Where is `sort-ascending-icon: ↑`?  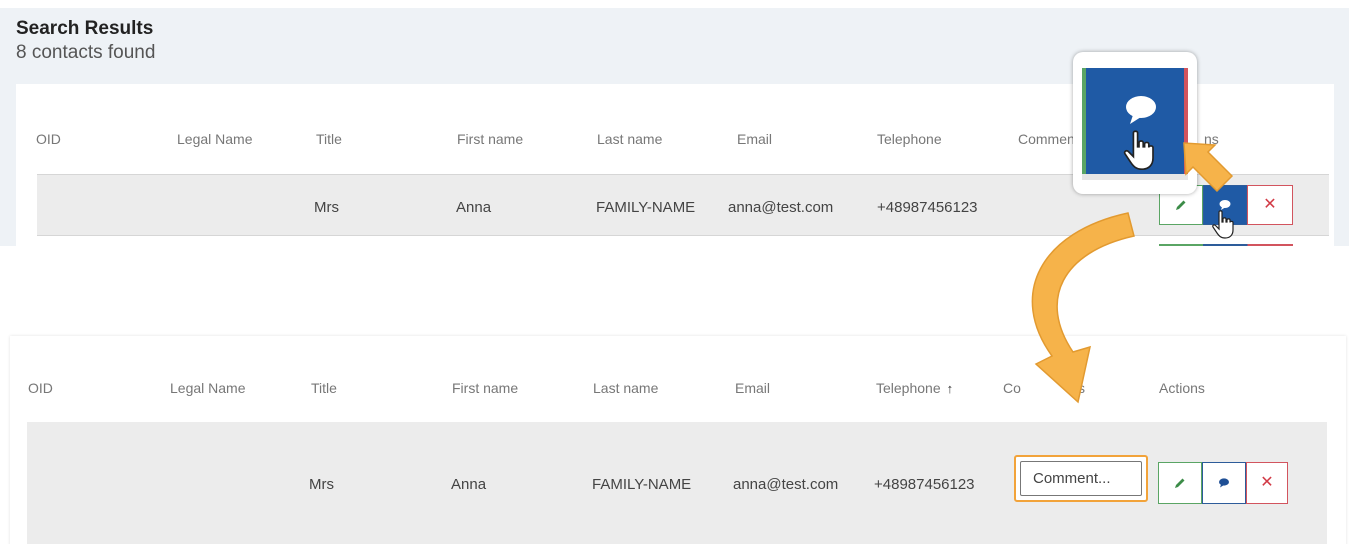 sort-ascending-icon: ↑ is located at coordinates (950, 388).